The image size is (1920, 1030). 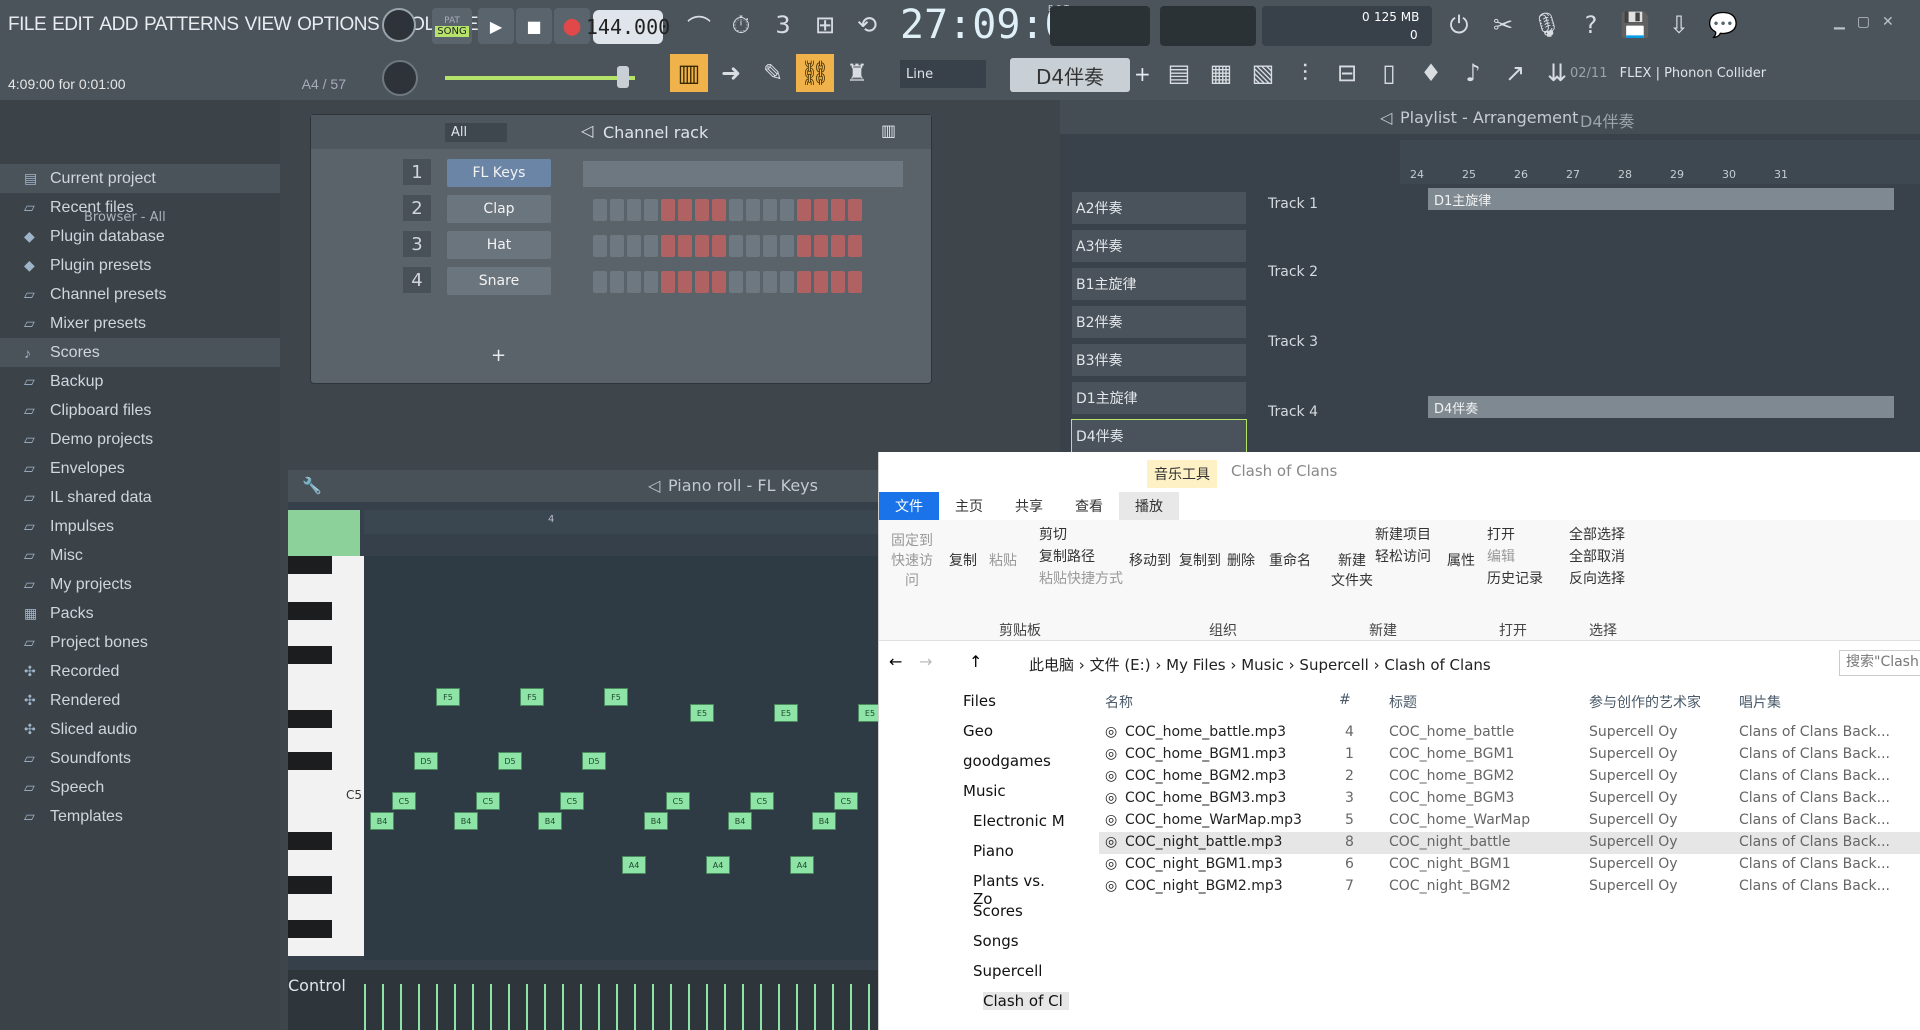 What do you see at coordinates (1159, 322) in the screenshot?
I see `pattern-item: B2伴奏` at bounding box center [1159, 322].